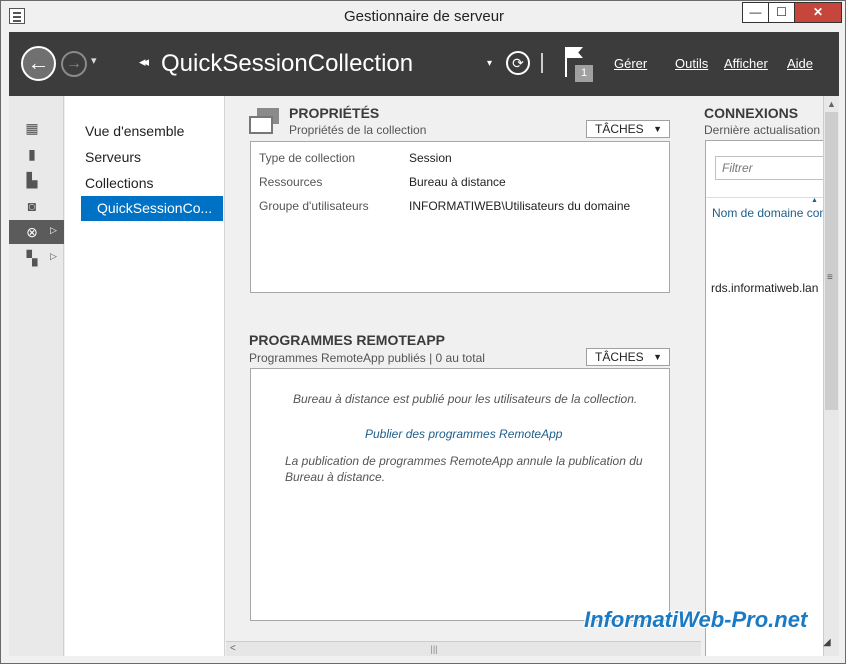 Image resolution: width=846 pixels, height=664 pixels. What do you see at coordinates (32, 128) in the screenshot?
I see `dashboard-icon: ▦` at bounding box center [32, 128].